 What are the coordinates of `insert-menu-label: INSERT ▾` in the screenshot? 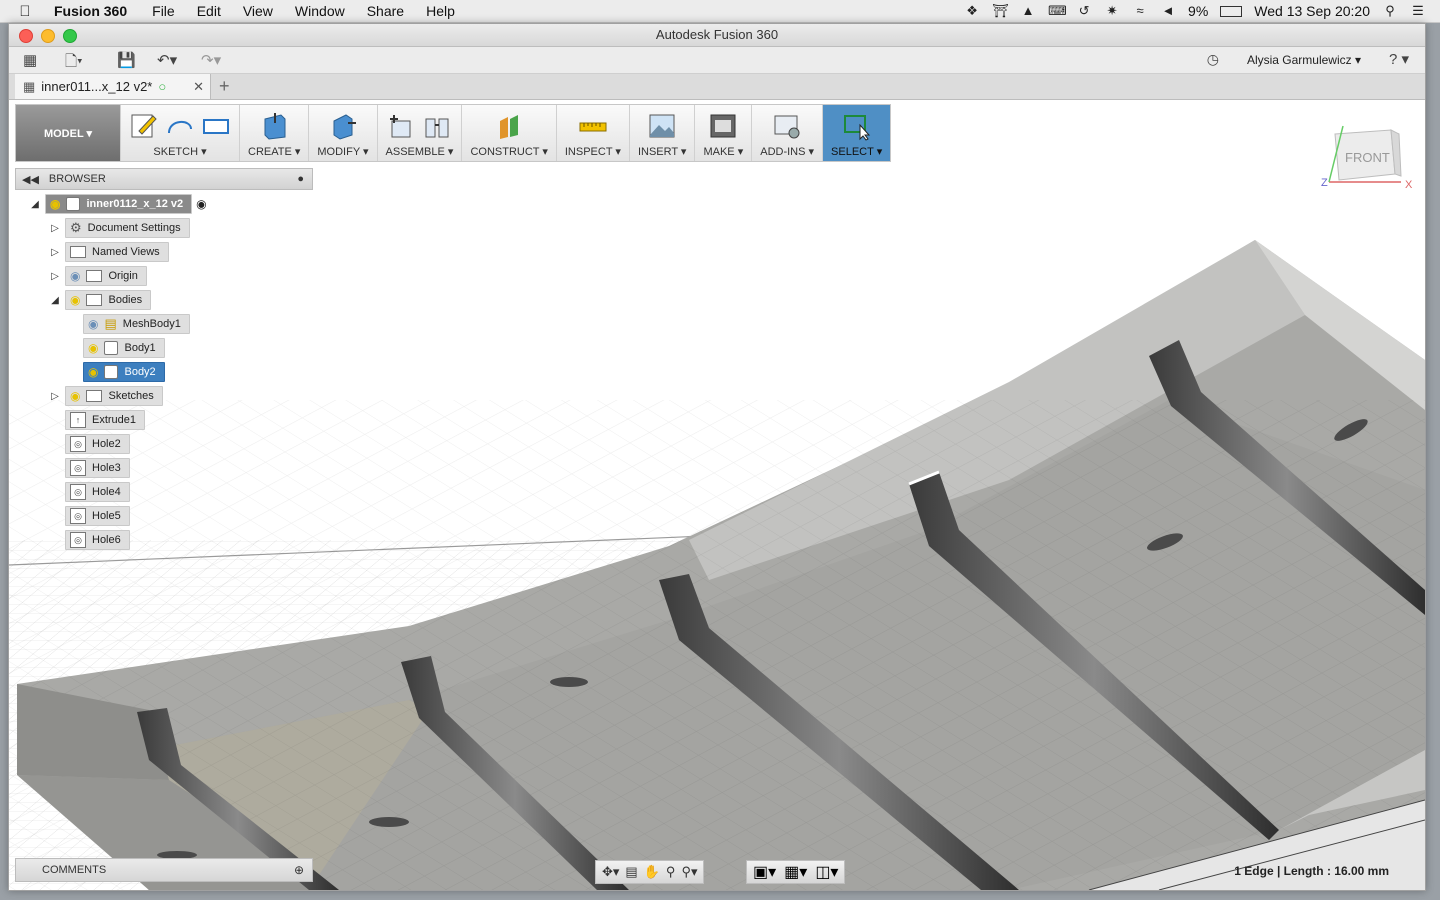 It's located at (662, 151).